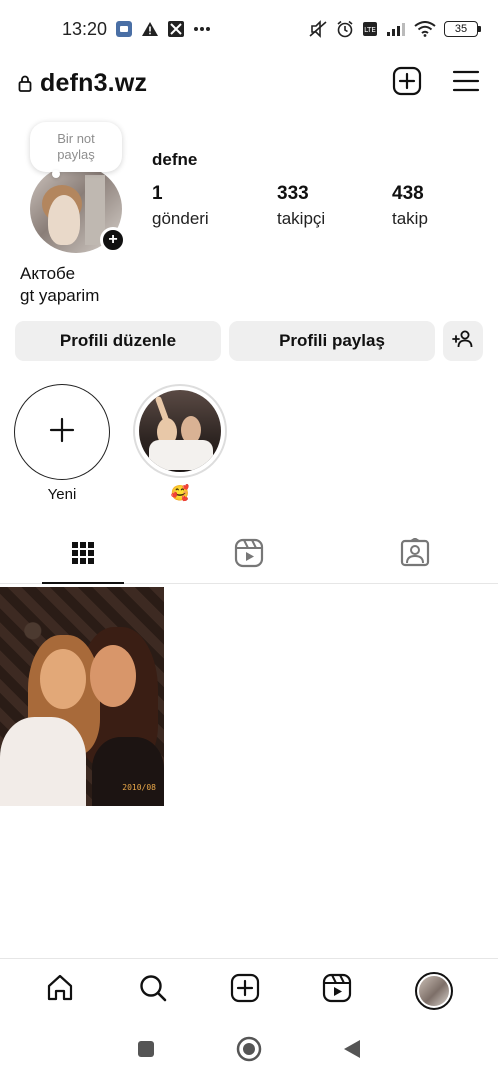  What do you see at coordinates (146, 1051) in the screenshot?
I see `recents-icon` at bounding box center [146, 1051].